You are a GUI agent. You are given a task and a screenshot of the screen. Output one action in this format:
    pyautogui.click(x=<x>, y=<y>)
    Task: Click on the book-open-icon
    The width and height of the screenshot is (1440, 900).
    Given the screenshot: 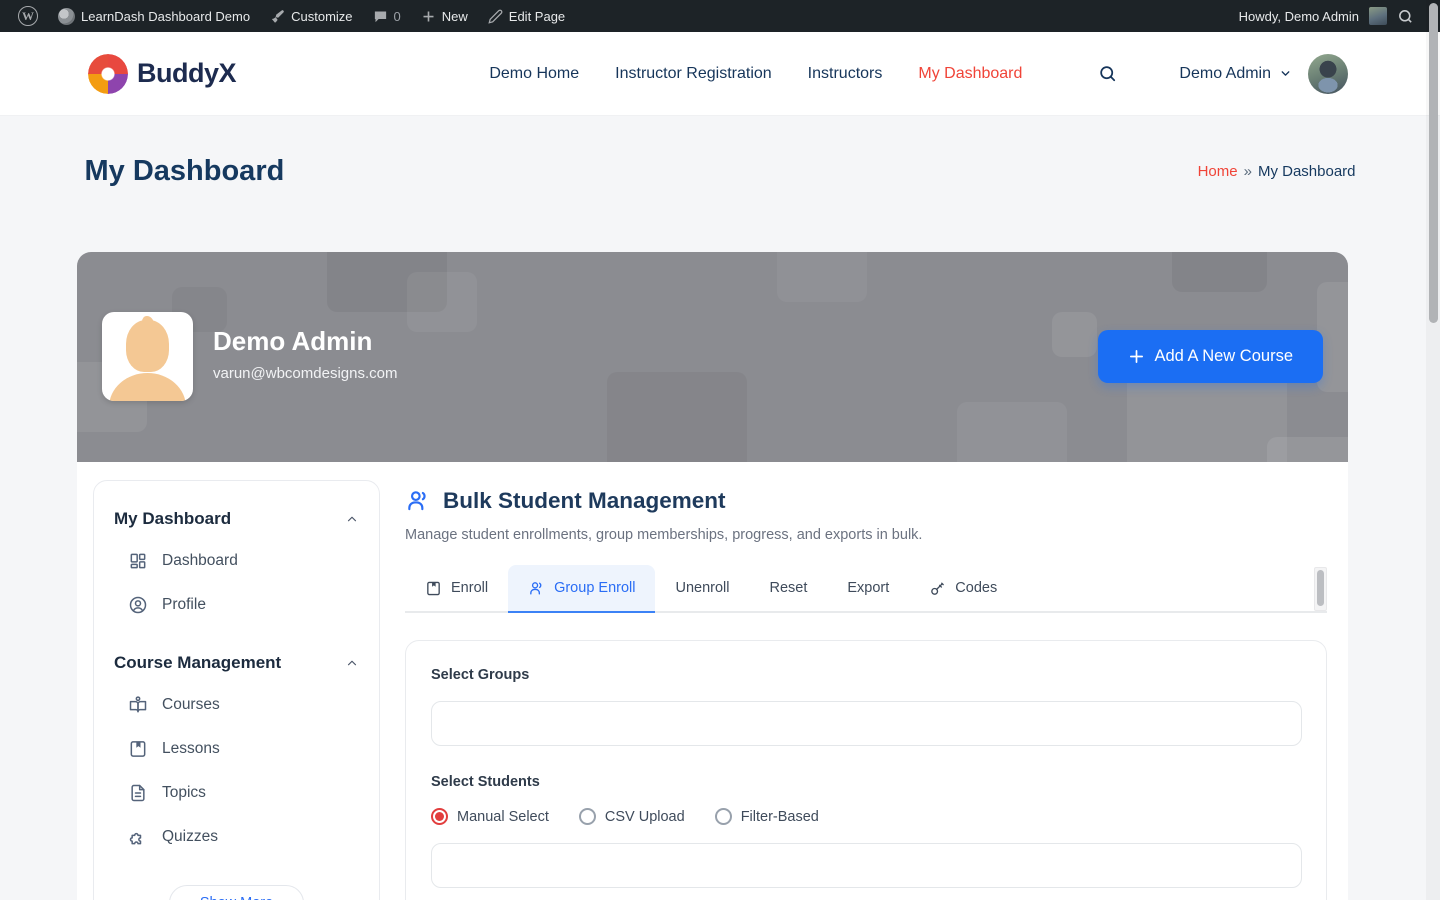 What is the action you would take?
    pyautogui.click(x=138, y=704)
    